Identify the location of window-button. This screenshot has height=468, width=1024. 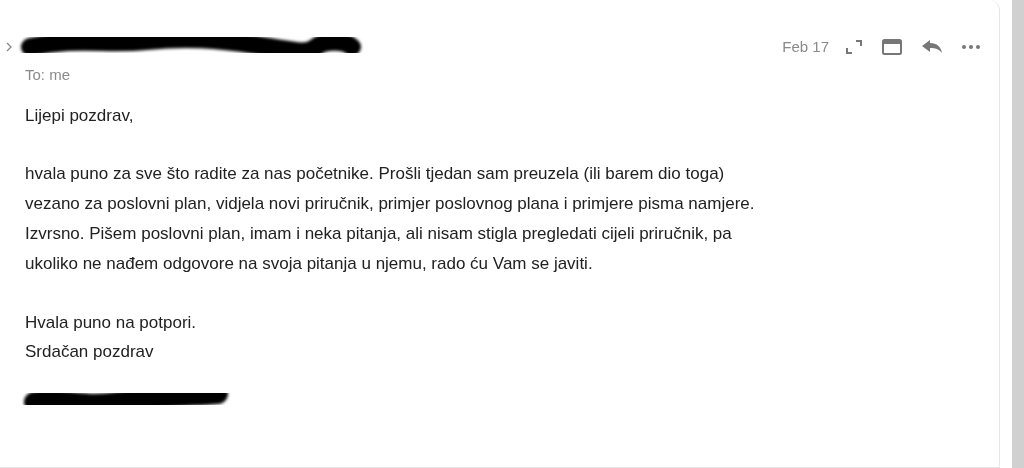
(892, 47).